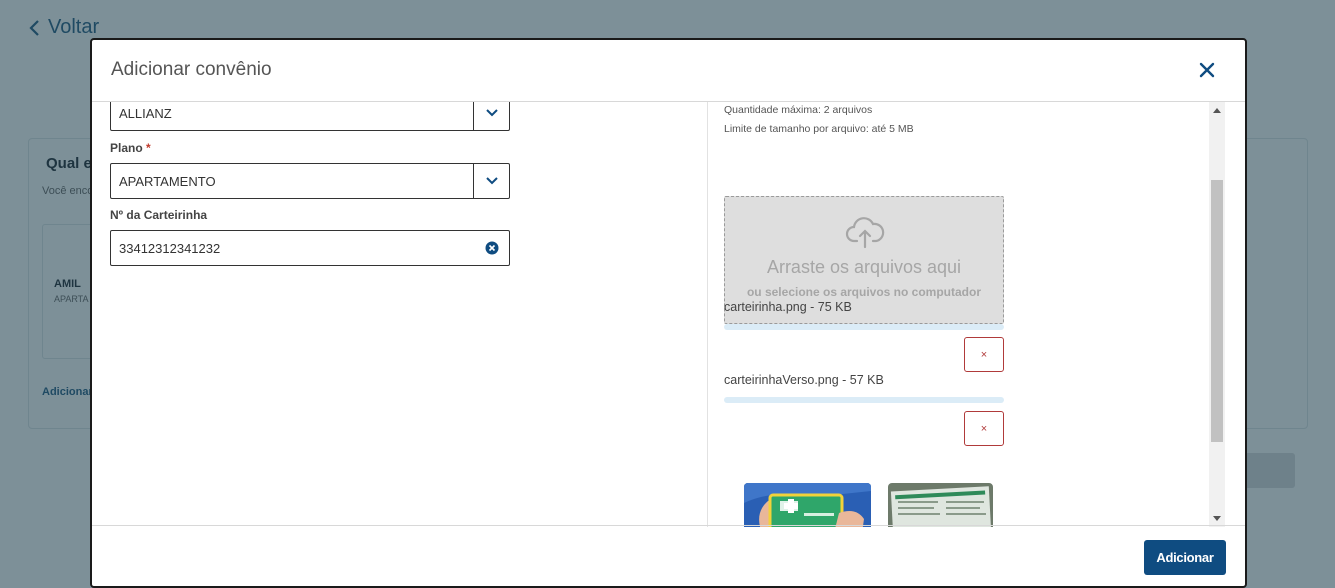  What do you see at coordinates (668, 71) in the screenshot?
I see `modal-header: Adicionar convênio` at bounding box center [668, 71].